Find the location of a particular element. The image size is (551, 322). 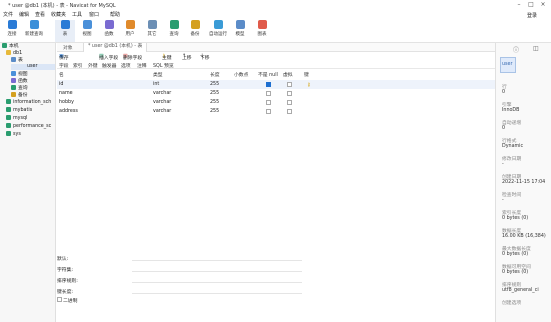

field-properties: 默认: 字符集: 排序规则: 键长度: 二进制 is located at coordinates (179, 285).